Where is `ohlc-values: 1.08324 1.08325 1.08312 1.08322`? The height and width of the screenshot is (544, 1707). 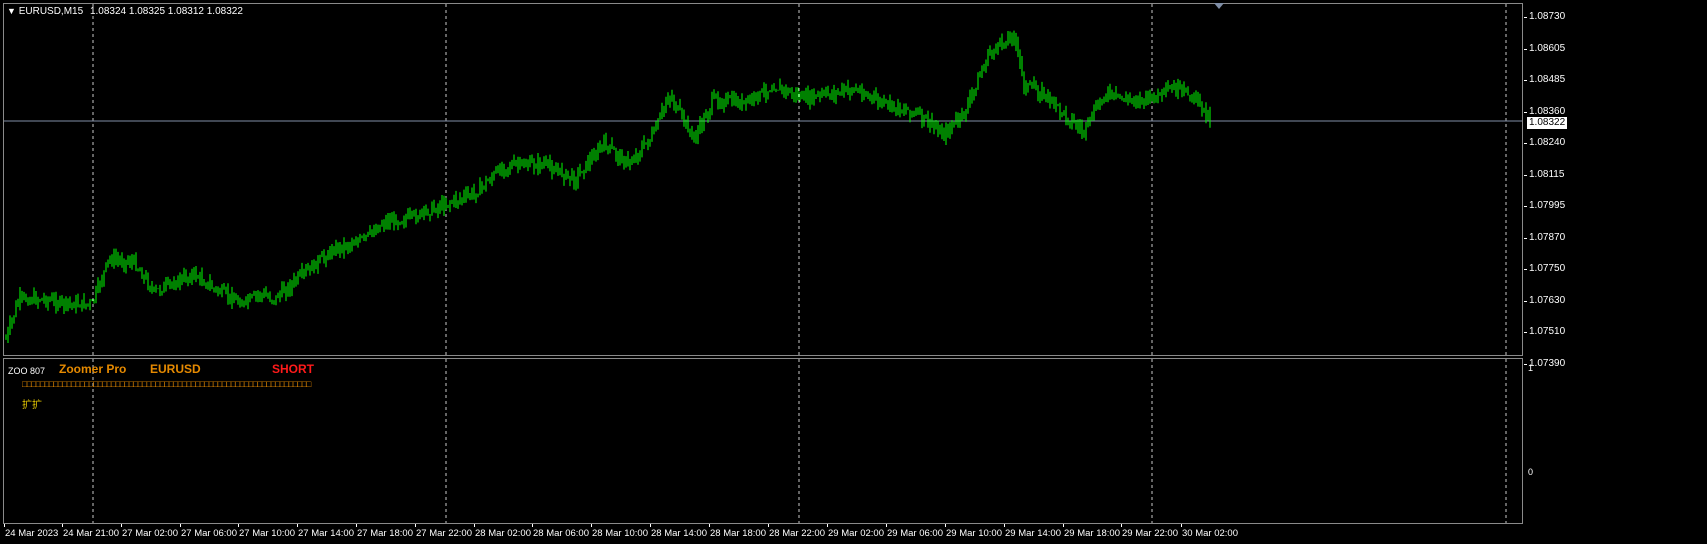
ohlc-values: 1.08324 1.08325 1.08312 1.08322 is located at coordinates (166, 11).